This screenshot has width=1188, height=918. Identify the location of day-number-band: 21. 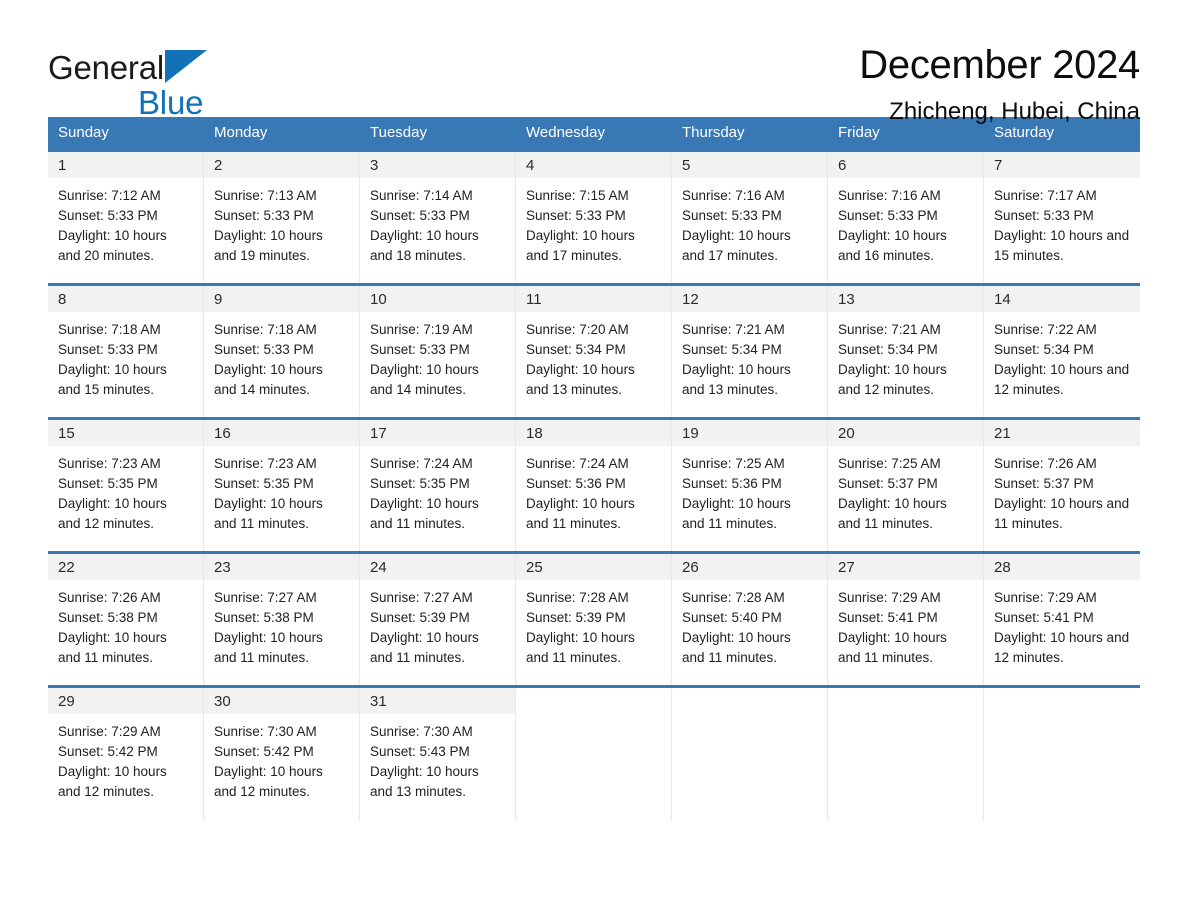
(1062, 433).